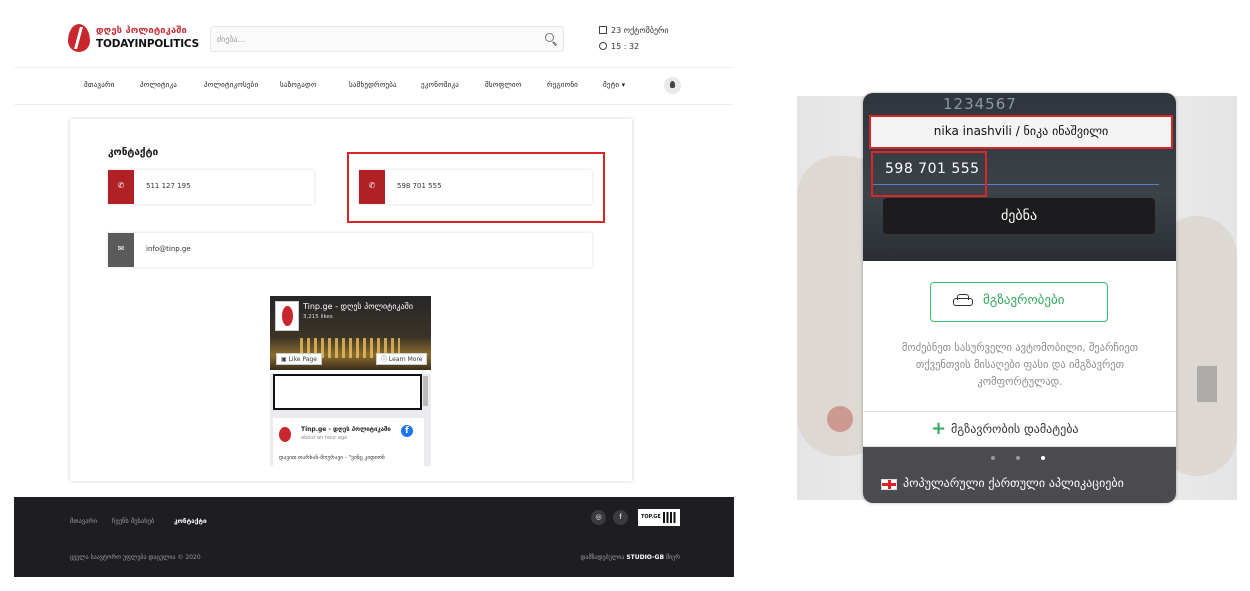 This screenshot has width=1250, height=591. Describe the element at coordinates (302, 359) in the screenshot. I see `fb-like-page-label: Like Page` at that location.